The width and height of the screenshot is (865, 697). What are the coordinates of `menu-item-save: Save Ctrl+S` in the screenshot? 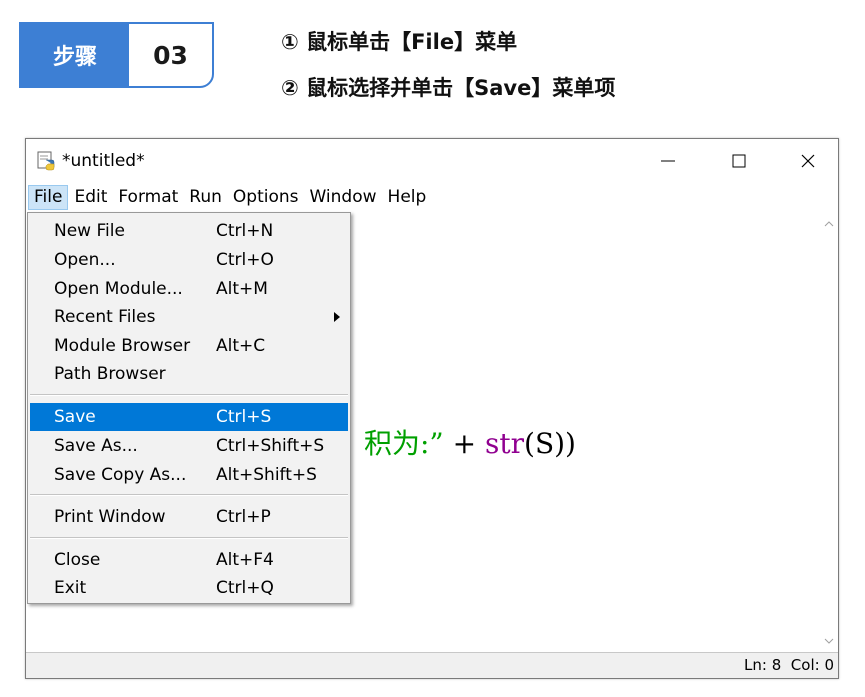 It's located at (189, 417).